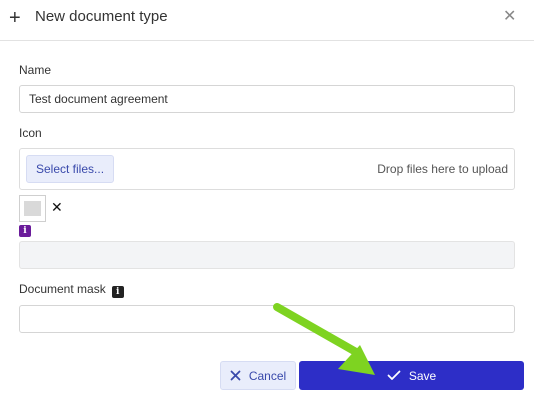 The image size is (534, 399). Describe the element at coordinates (509, 17) in the screenshot. I see `close-icon: ✕` at that location.